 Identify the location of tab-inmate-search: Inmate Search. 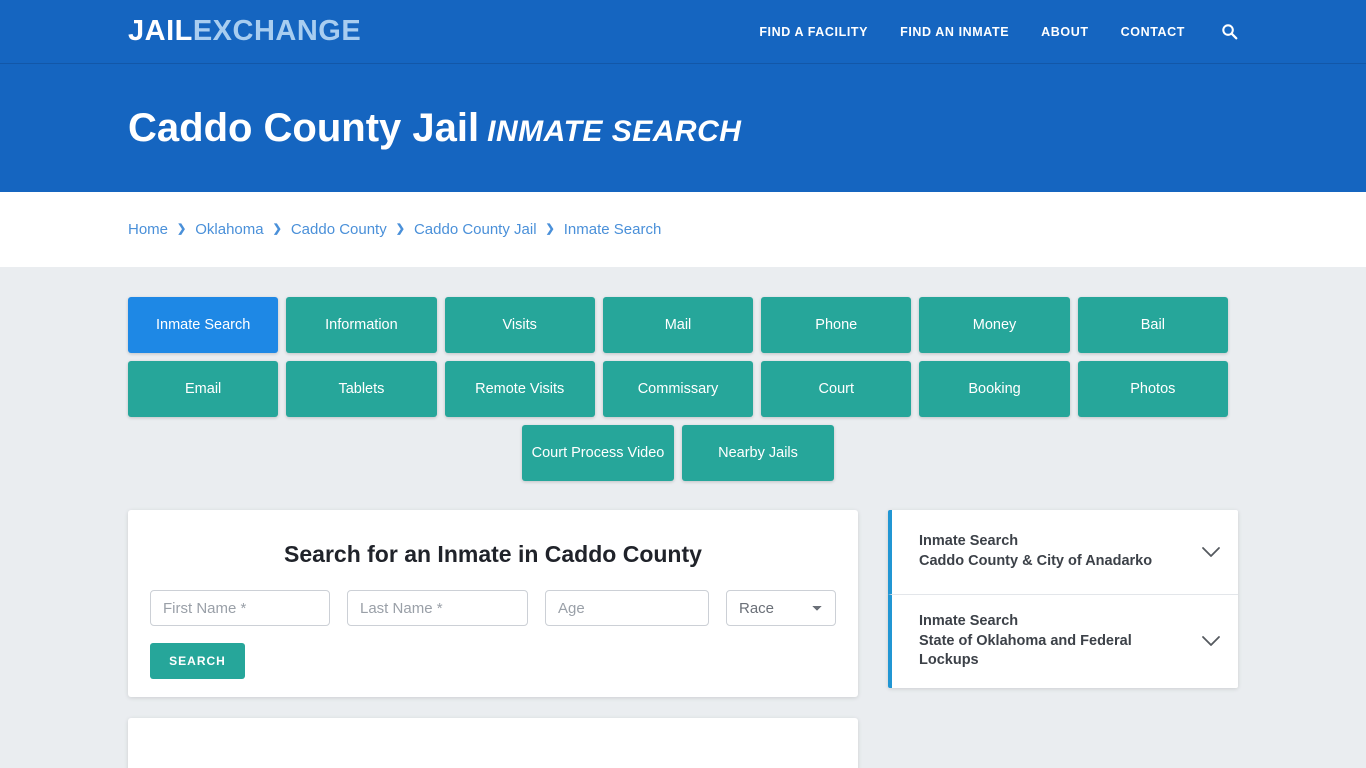
(203, 325).